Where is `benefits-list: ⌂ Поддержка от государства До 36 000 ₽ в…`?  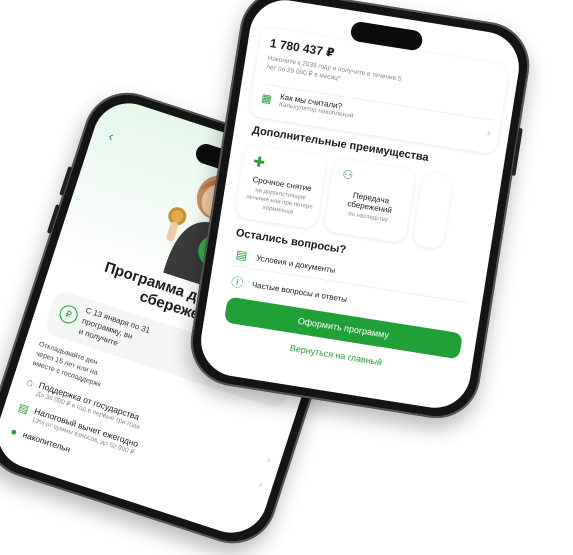
benefits-list: ⌂ Поддержка от государства До 36 000 ₽ в… is located at coordinates (140, 446).